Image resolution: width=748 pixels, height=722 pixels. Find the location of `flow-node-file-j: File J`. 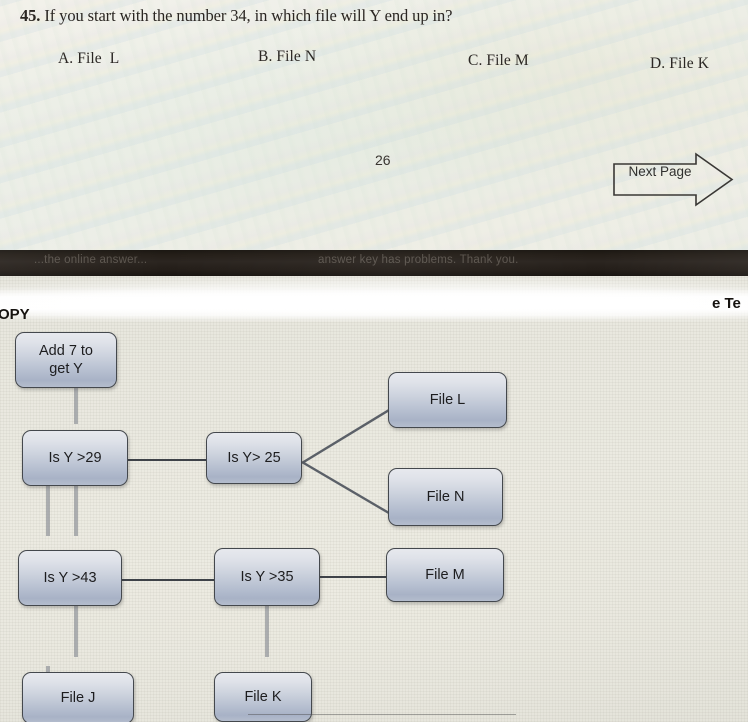

flow-node-file-j: File J is located at coordinates (78, 697).